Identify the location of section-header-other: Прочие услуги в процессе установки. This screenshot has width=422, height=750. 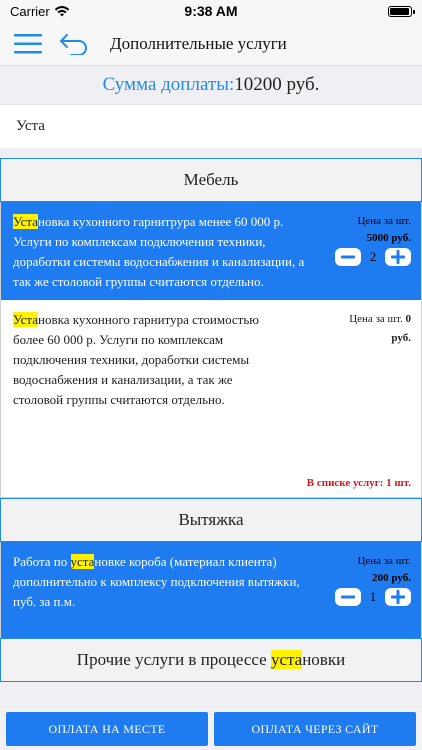
(211, 660).